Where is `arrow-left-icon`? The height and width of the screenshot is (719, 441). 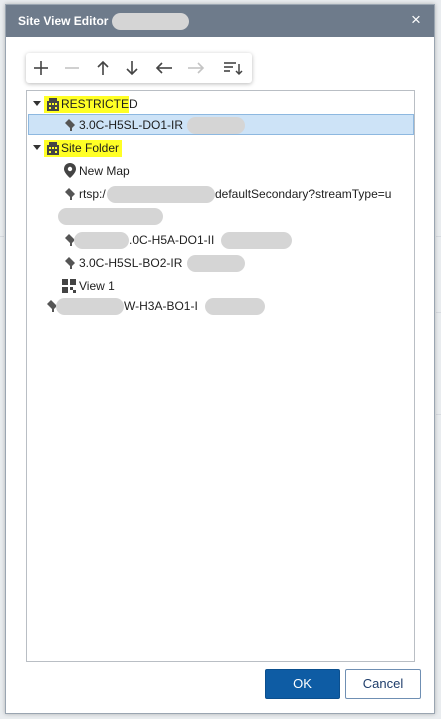 arrow-left-icon is located at coordinates (163, 68).